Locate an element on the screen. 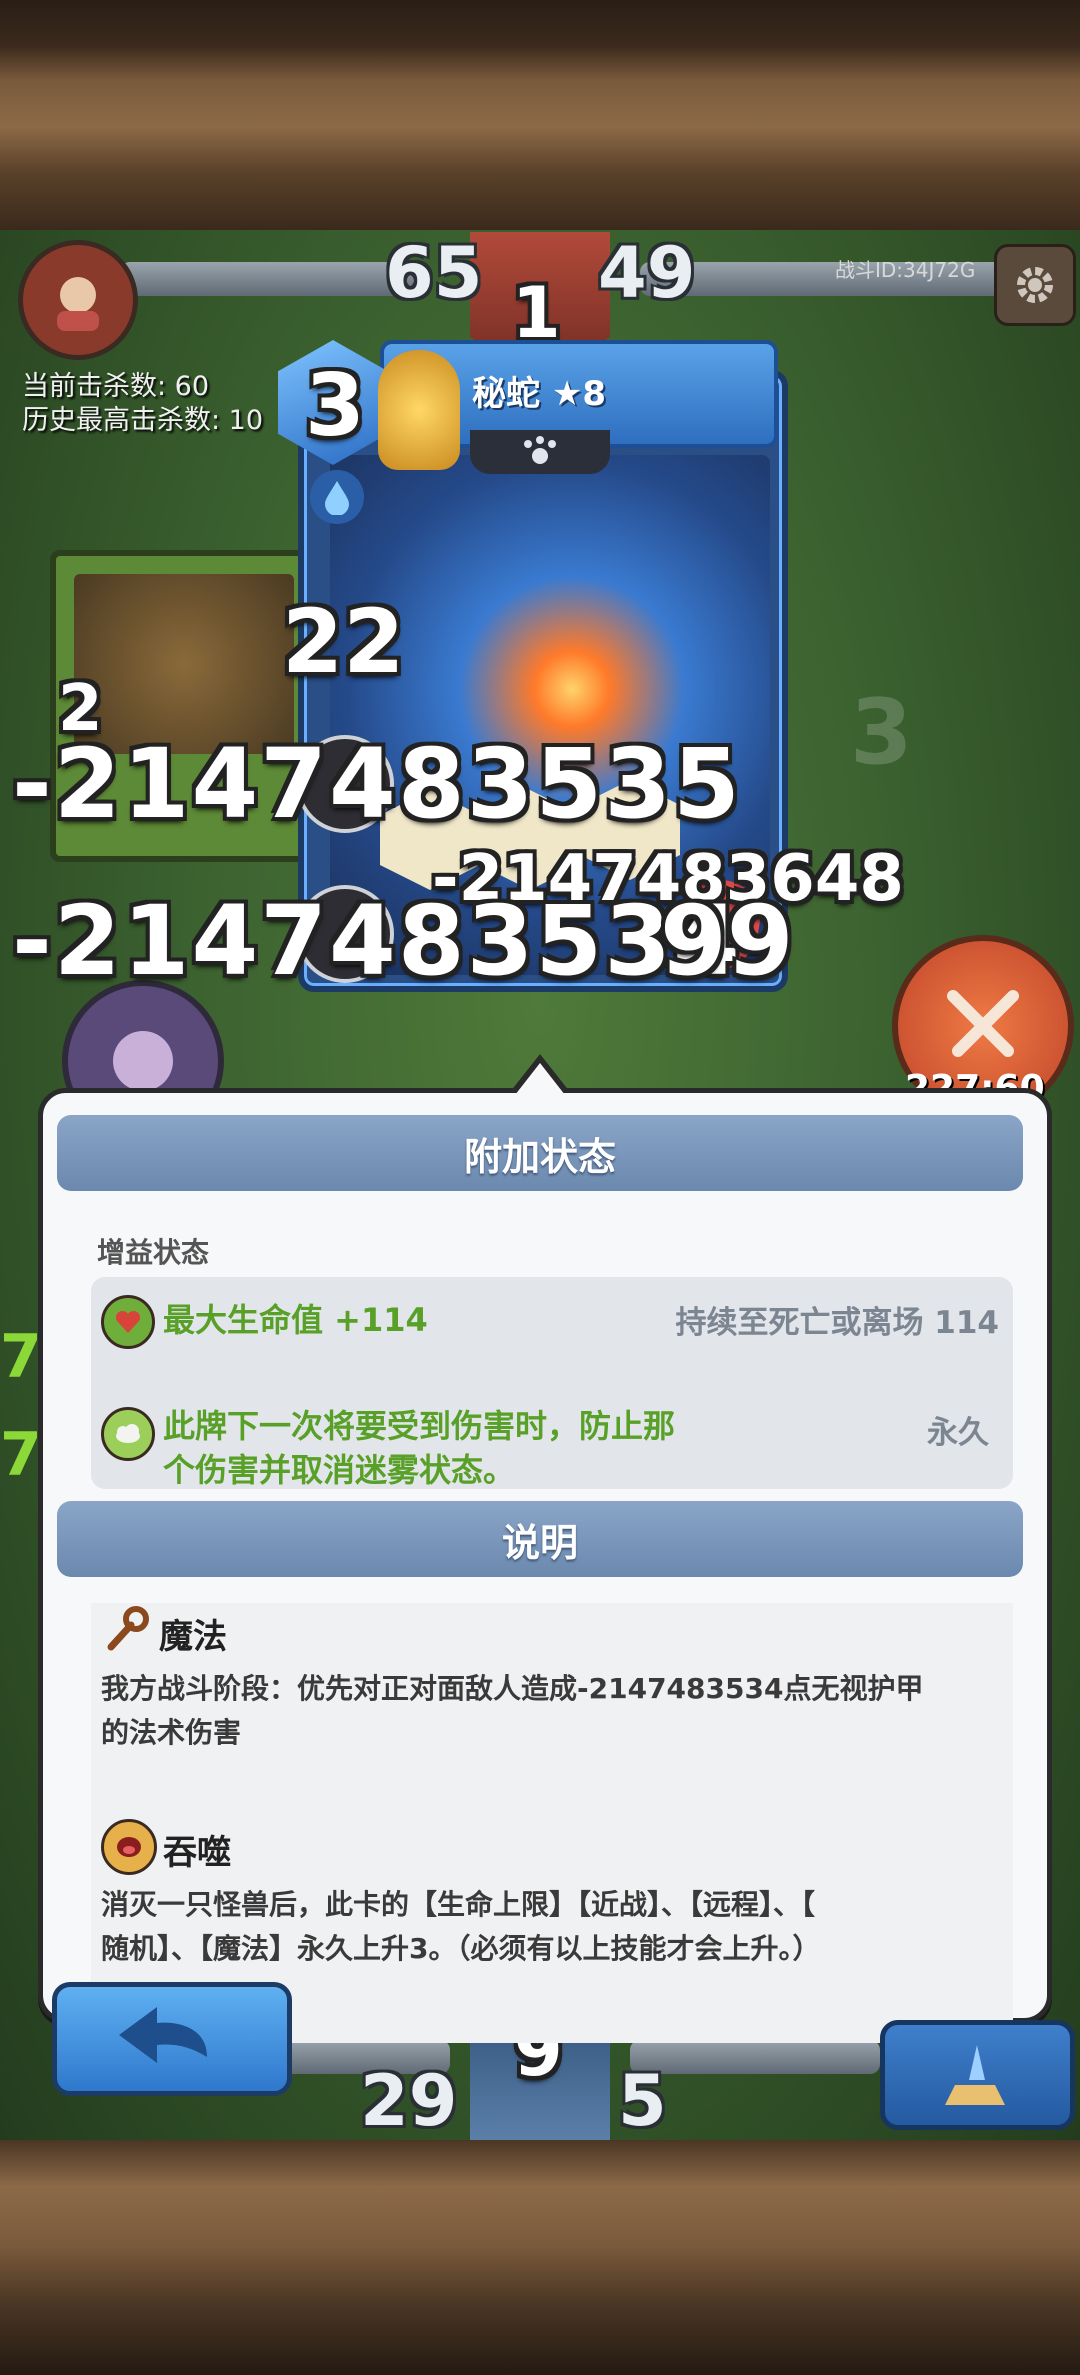  buff-text: 最大生命值 +114 is located at coordinates (295, 1320).